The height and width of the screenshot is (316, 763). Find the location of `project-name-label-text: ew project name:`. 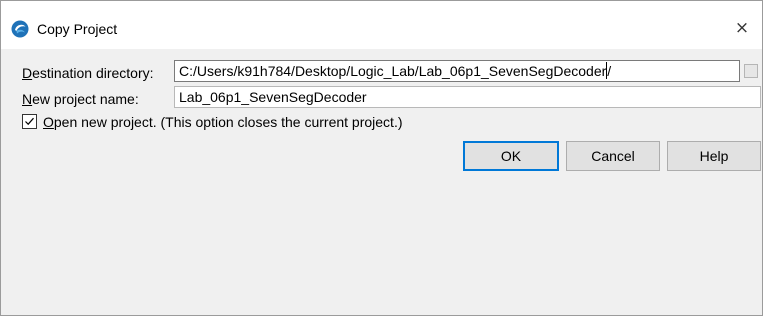

project-name-label-text: ew project name: is located at coordinates (85, 99).